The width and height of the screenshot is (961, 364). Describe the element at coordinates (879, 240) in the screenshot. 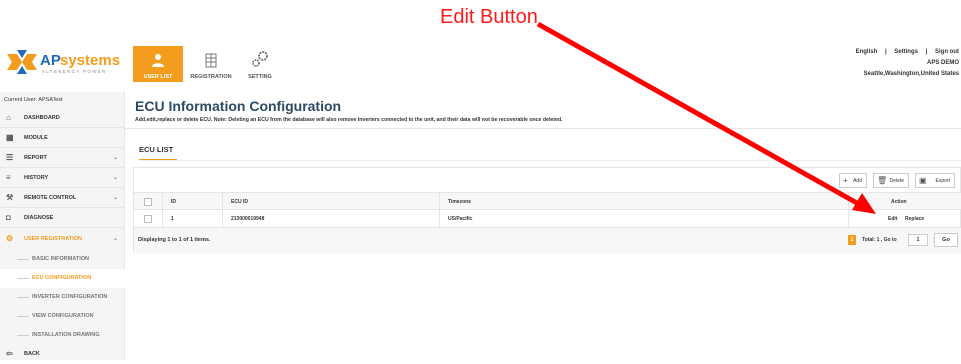

I see `pagination-total: Total: 1 , Go to` at that location.